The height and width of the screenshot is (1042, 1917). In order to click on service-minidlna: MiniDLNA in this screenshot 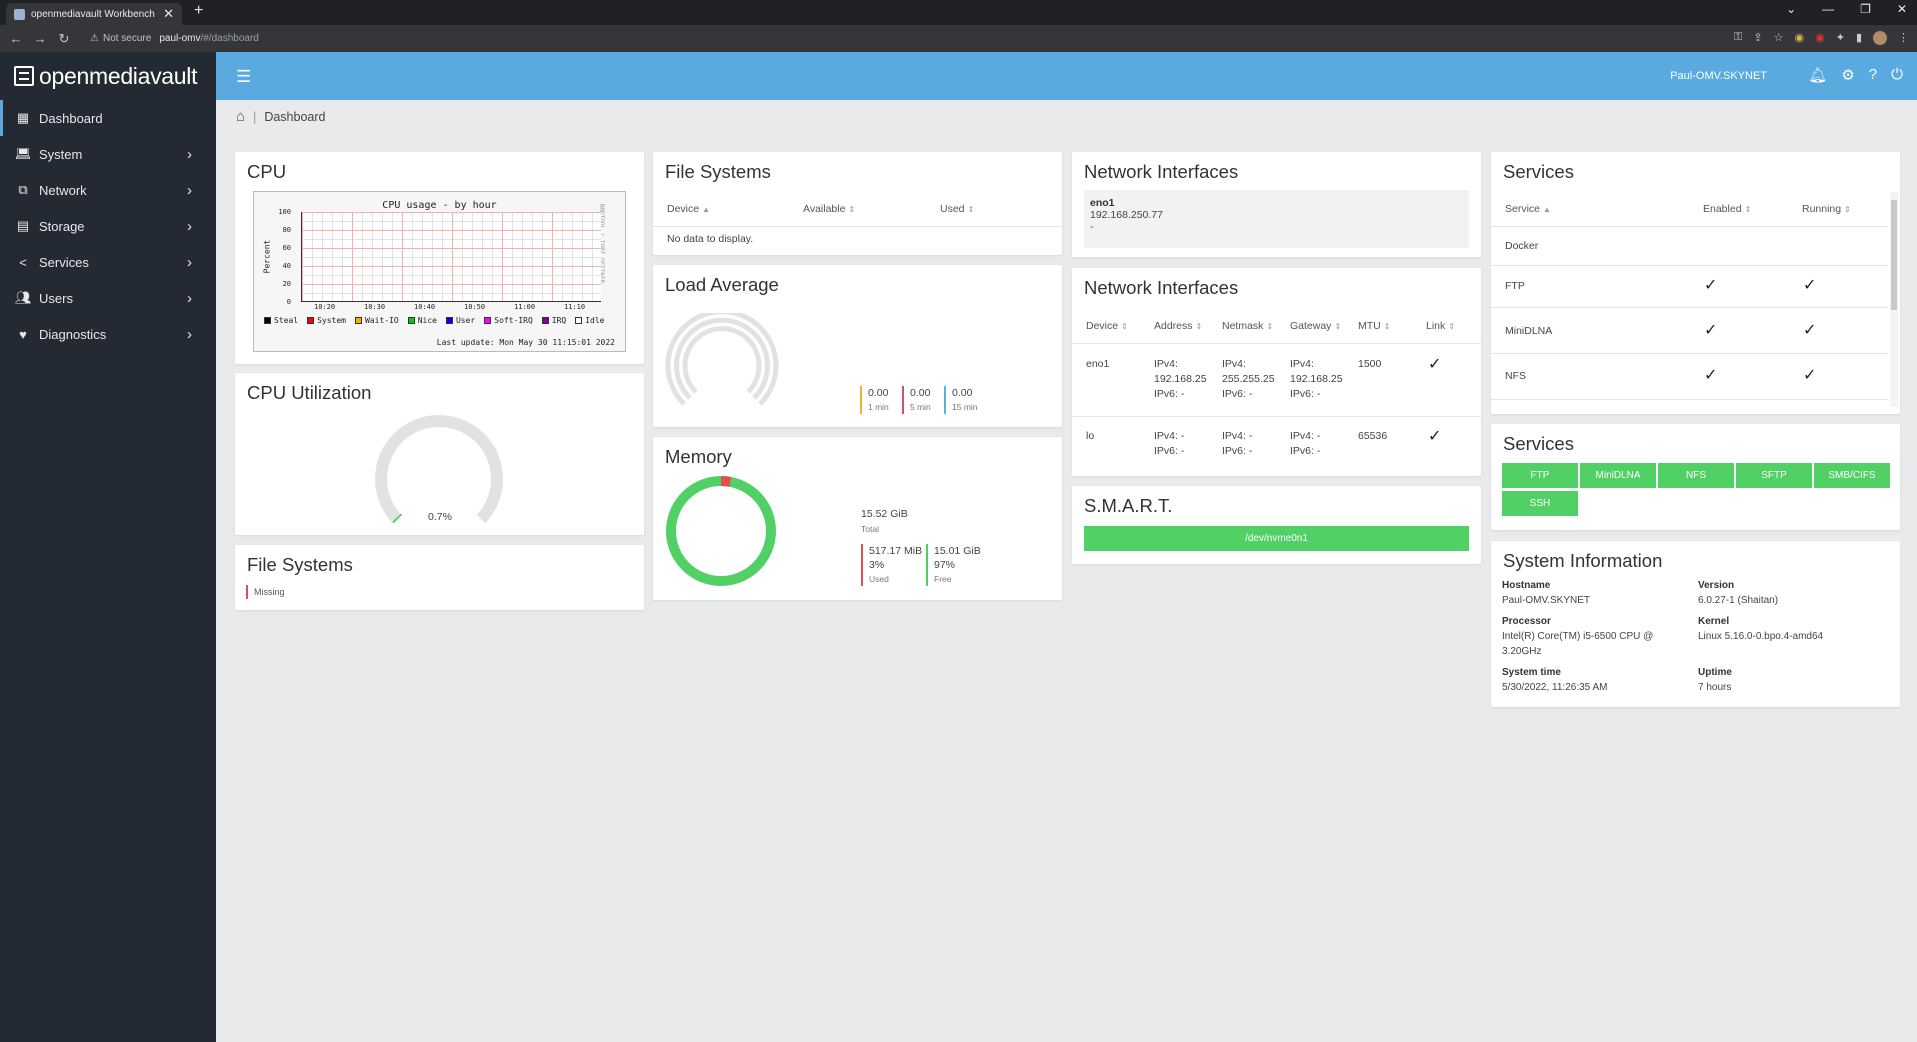, I will do `click(1618, 475)`.